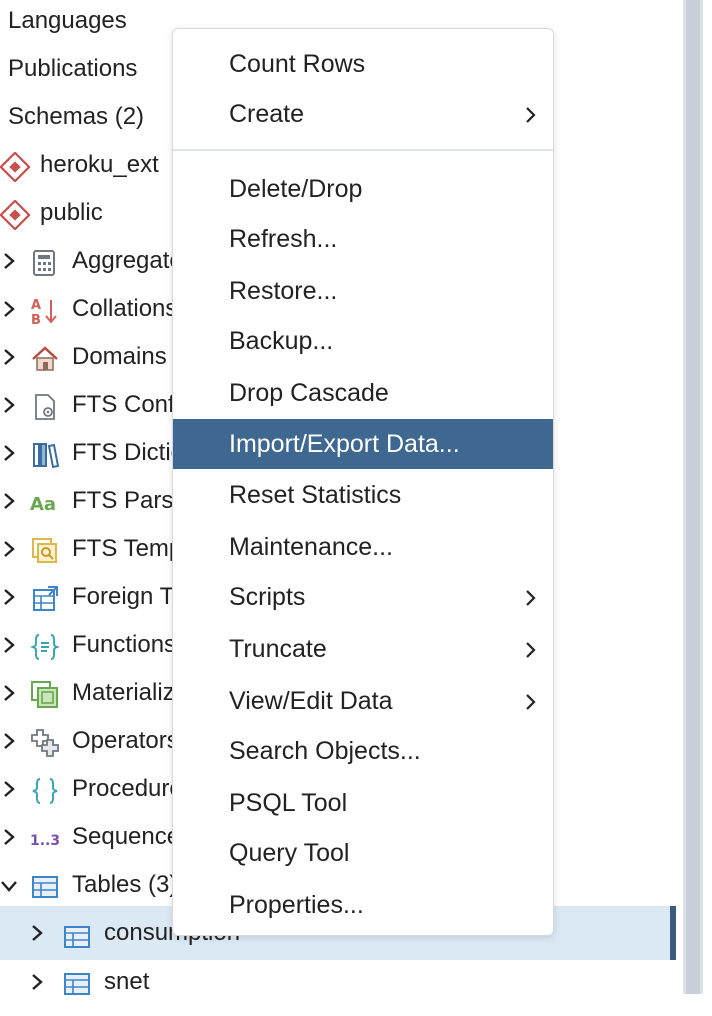 The height and width of the screenshot is (1016, 712). I want to click on menu-item-scripts: Scripts, so click(363, 597).